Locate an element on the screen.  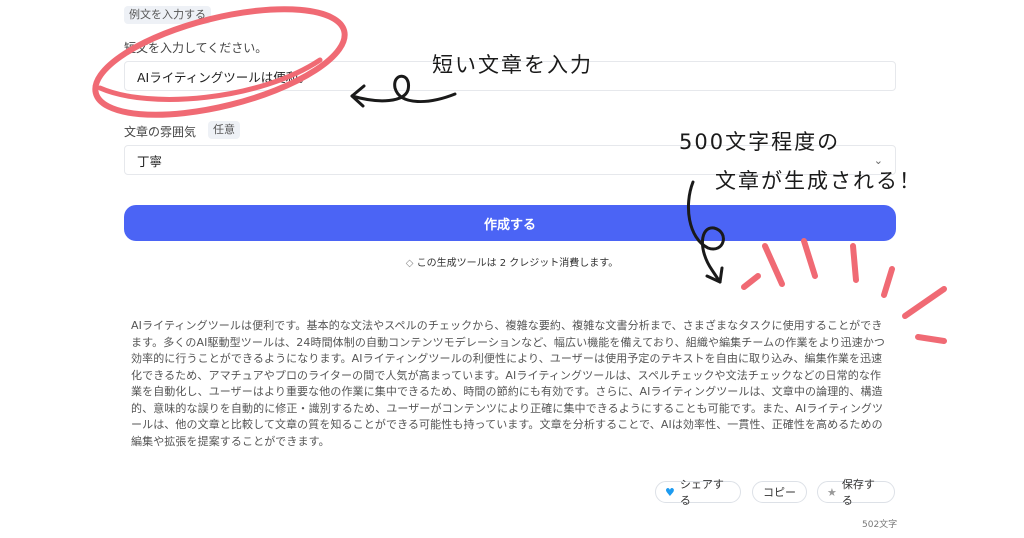
highlight-circle-stroke is located at coordinates (210, 79).